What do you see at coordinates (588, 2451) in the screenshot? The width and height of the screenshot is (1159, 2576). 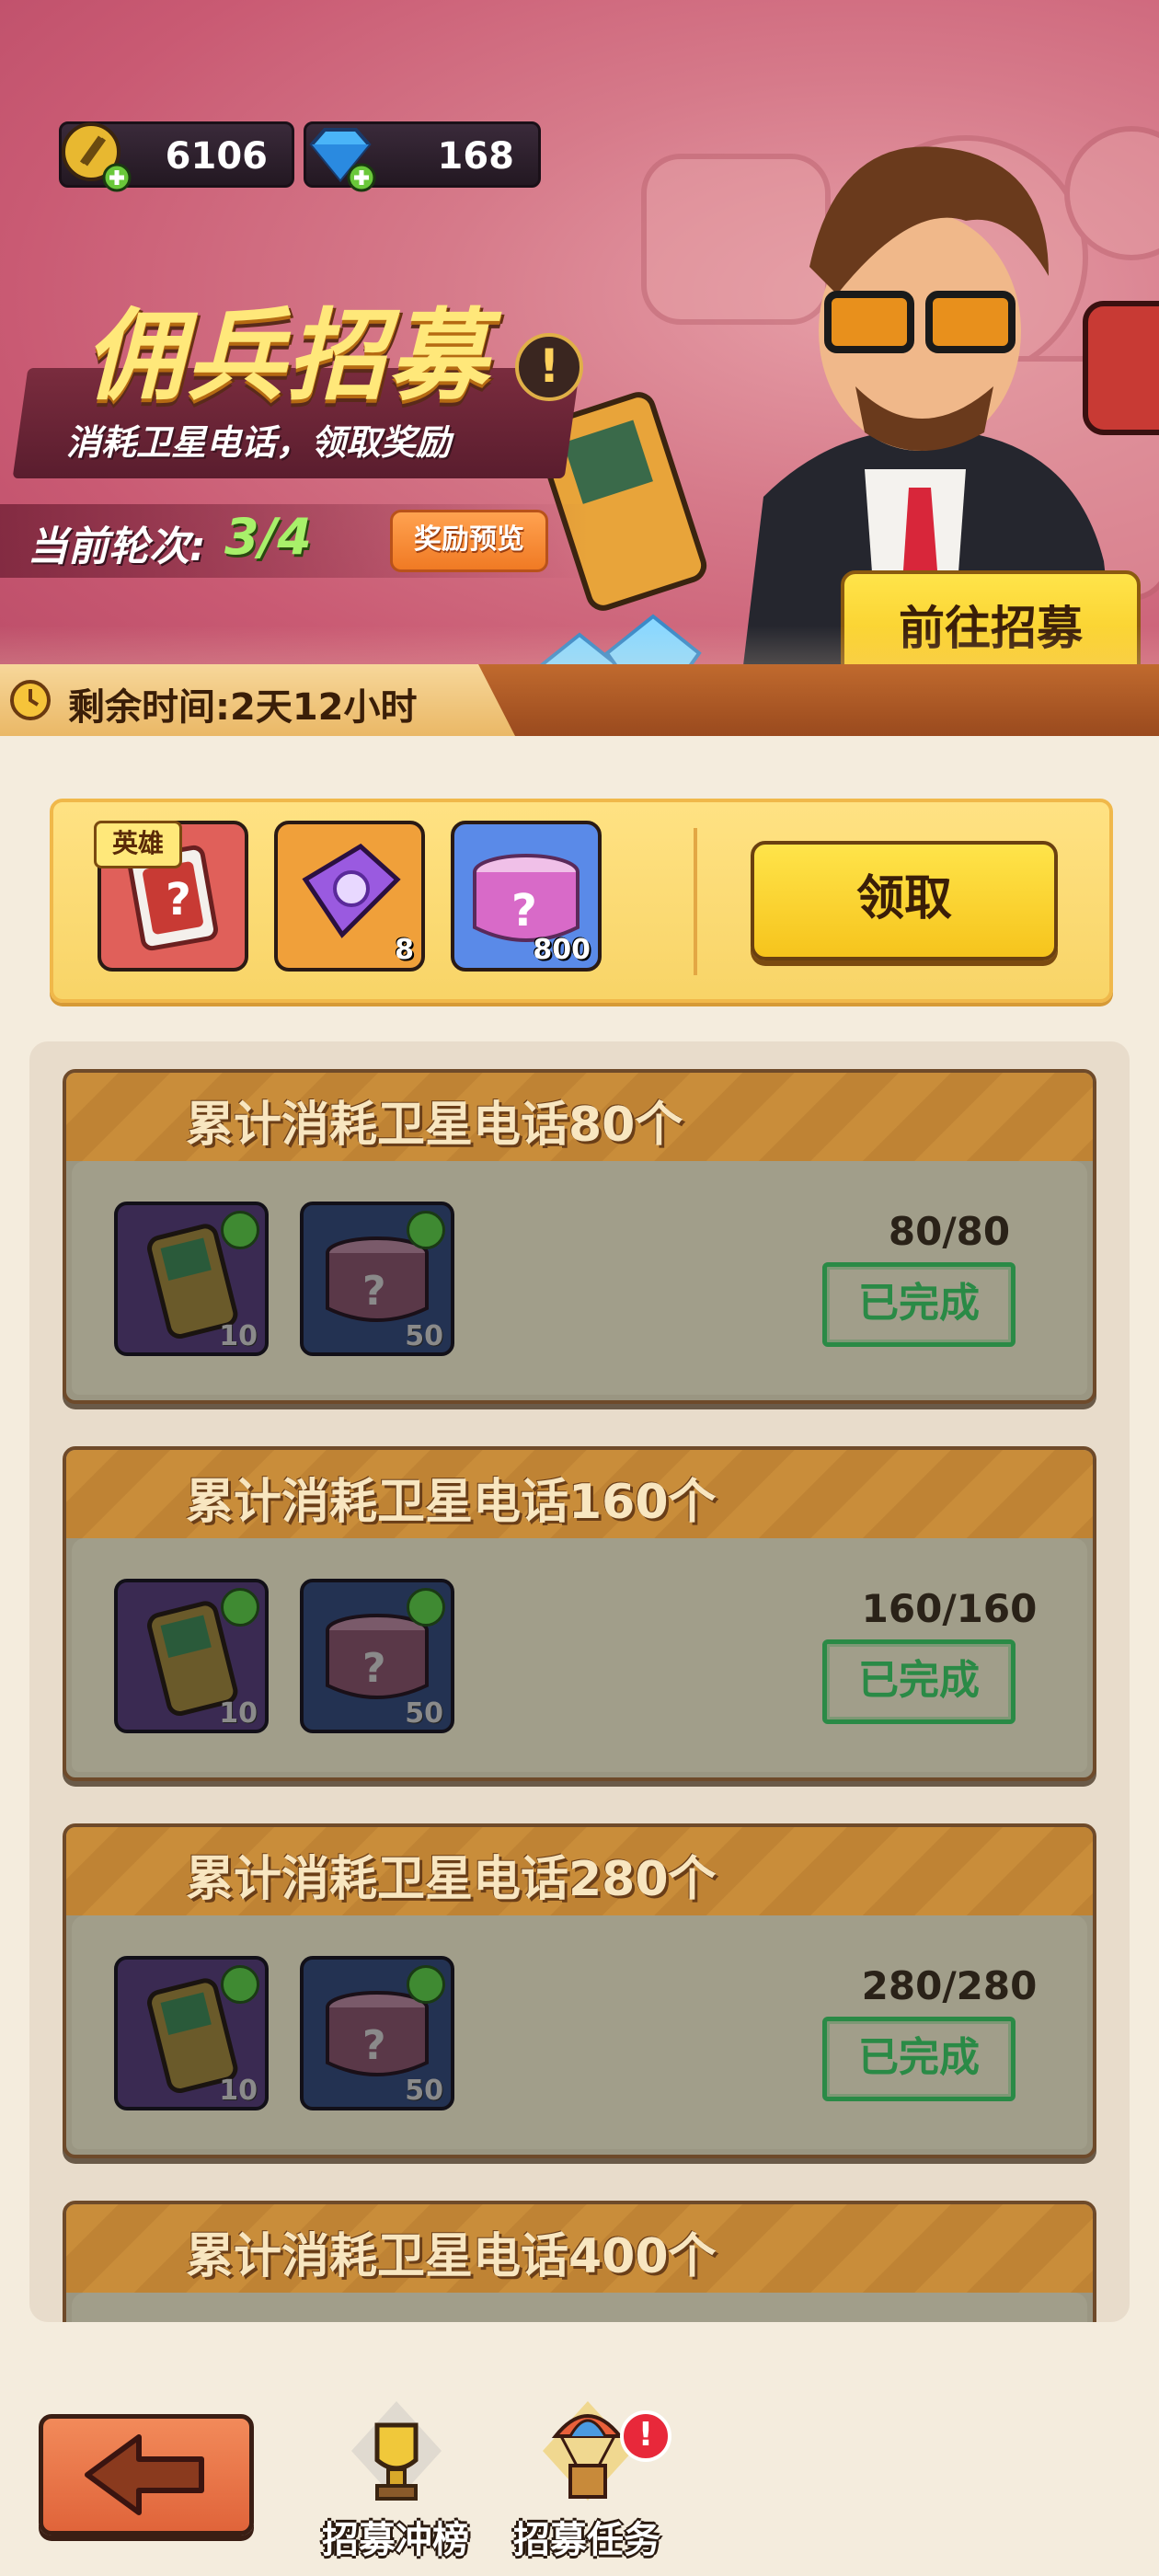 I see `balloon-crate-icon` at bounding box center [588, 2451].